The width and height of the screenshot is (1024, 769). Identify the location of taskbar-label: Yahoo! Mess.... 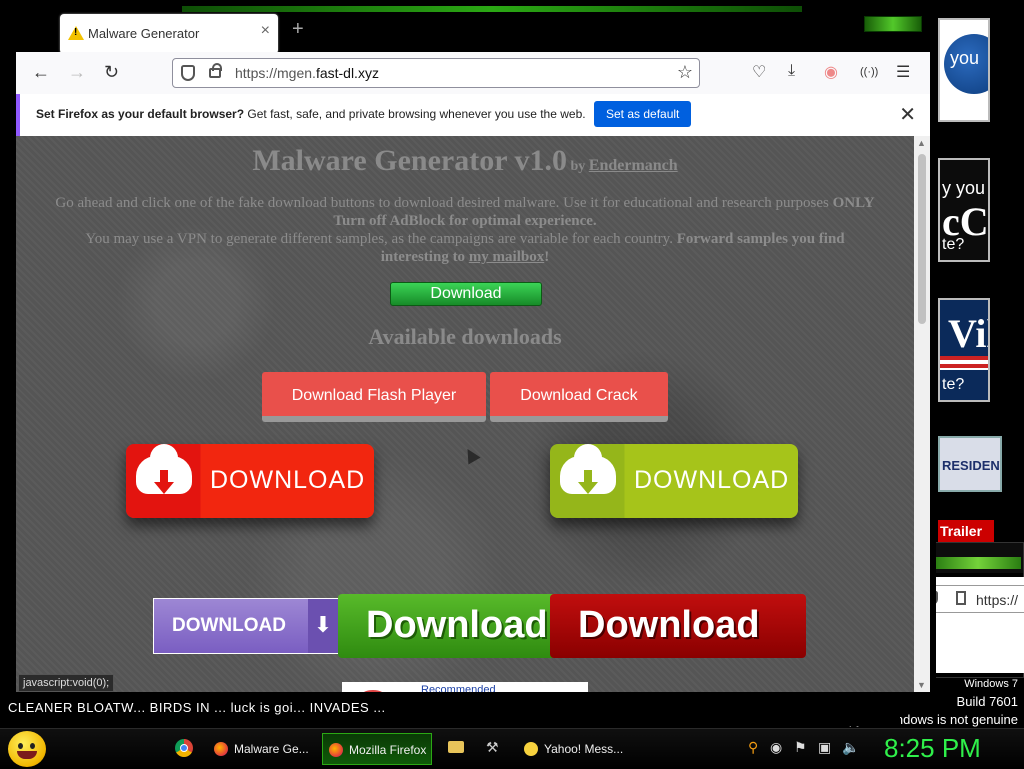
(584, 749).